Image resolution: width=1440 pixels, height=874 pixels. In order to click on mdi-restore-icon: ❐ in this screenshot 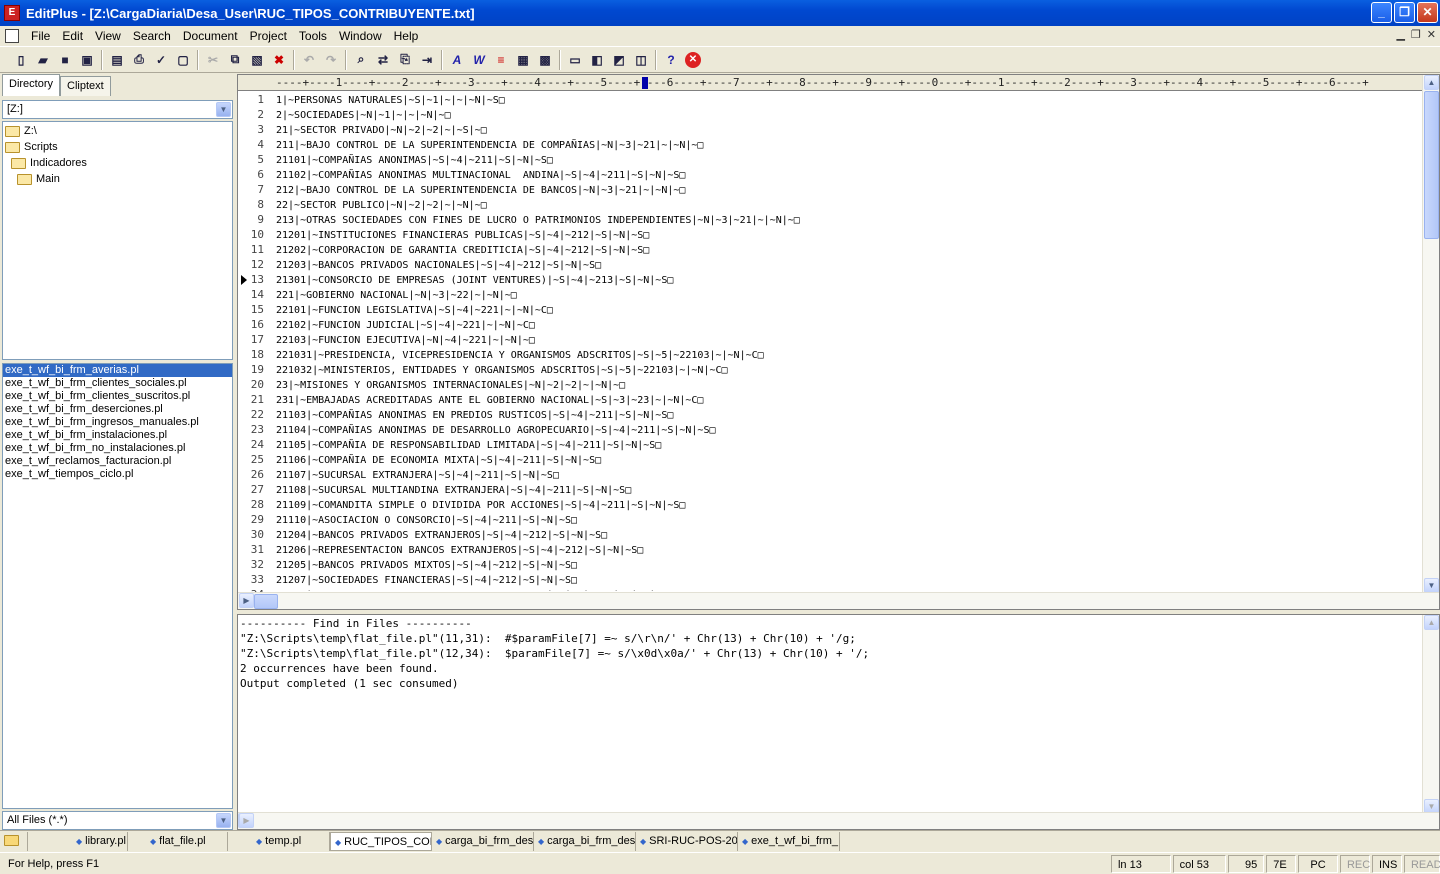, I will do `click(1416, 34)`.